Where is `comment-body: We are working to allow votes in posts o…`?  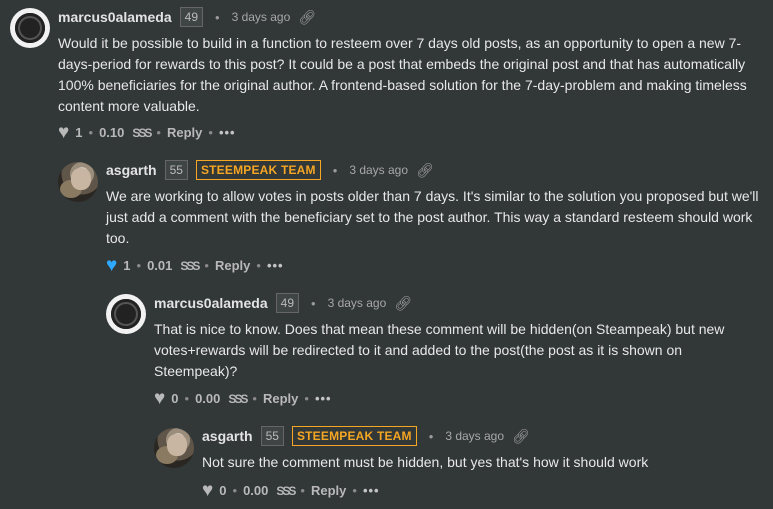
comment-body: We are working to allow votes in posts o… is located at coordinates (432, 217).